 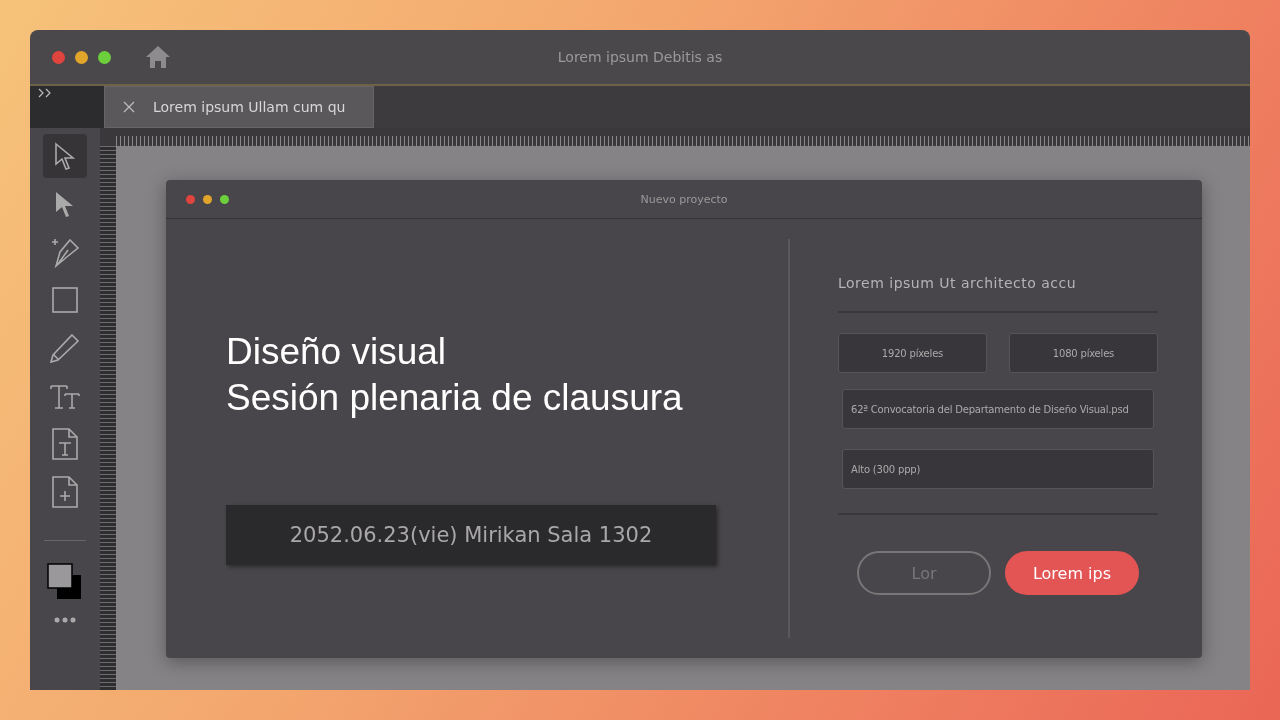 I want to click on square-icon, so click(x=65, y=300).